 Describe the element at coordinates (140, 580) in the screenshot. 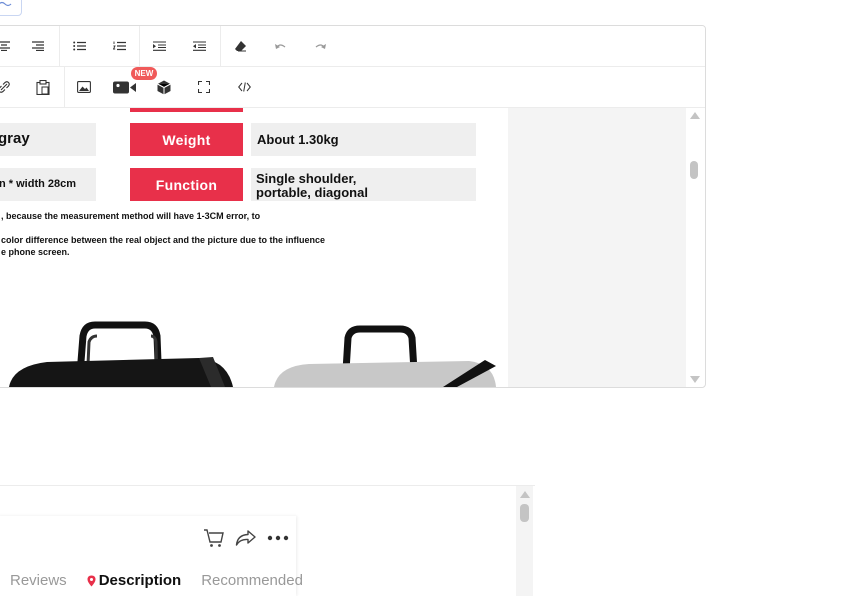

I see `tab-description-label: Description` at that location.